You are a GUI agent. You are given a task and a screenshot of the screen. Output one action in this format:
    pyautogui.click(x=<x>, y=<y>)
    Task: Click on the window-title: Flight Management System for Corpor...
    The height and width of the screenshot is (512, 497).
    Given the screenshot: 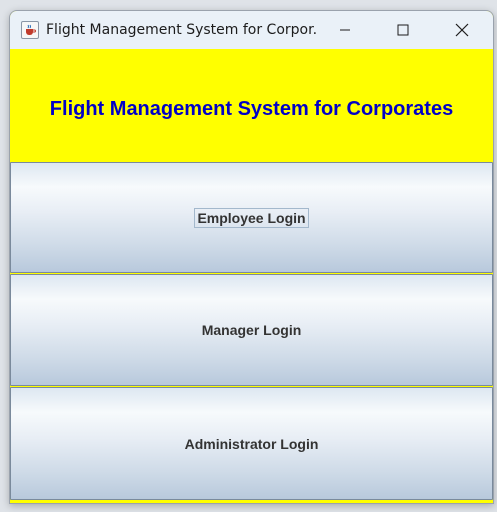 What is the action you would take?
    pyautogui.click(x=182, y=30)
    